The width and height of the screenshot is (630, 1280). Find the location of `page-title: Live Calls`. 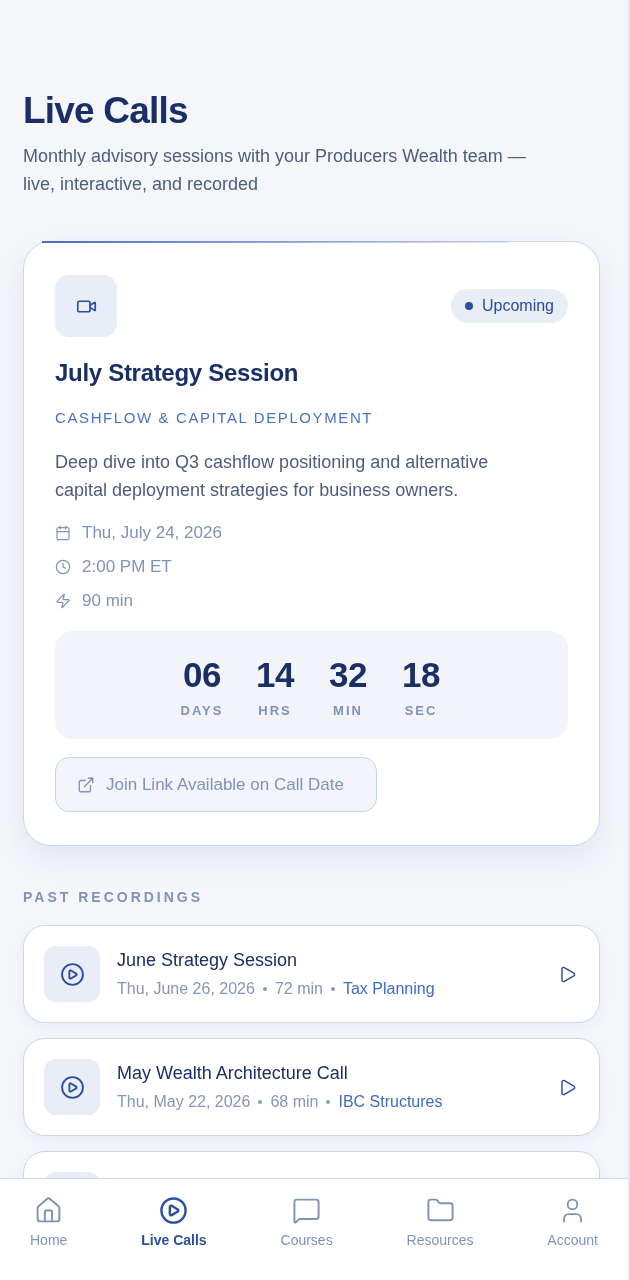

page-title: Live Calls is located at coordinates (106, 111).